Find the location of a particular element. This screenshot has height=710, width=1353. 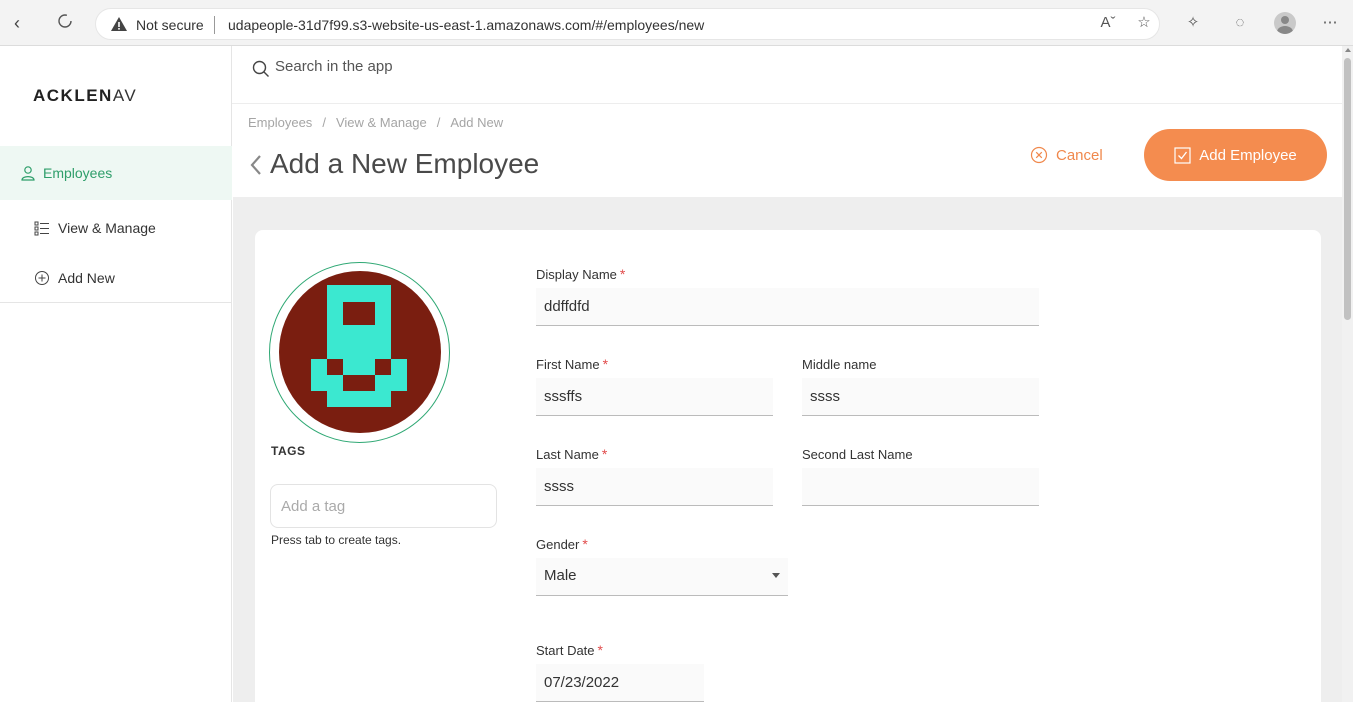

gender-label-text: Gender is located at coordinates (558, 544).